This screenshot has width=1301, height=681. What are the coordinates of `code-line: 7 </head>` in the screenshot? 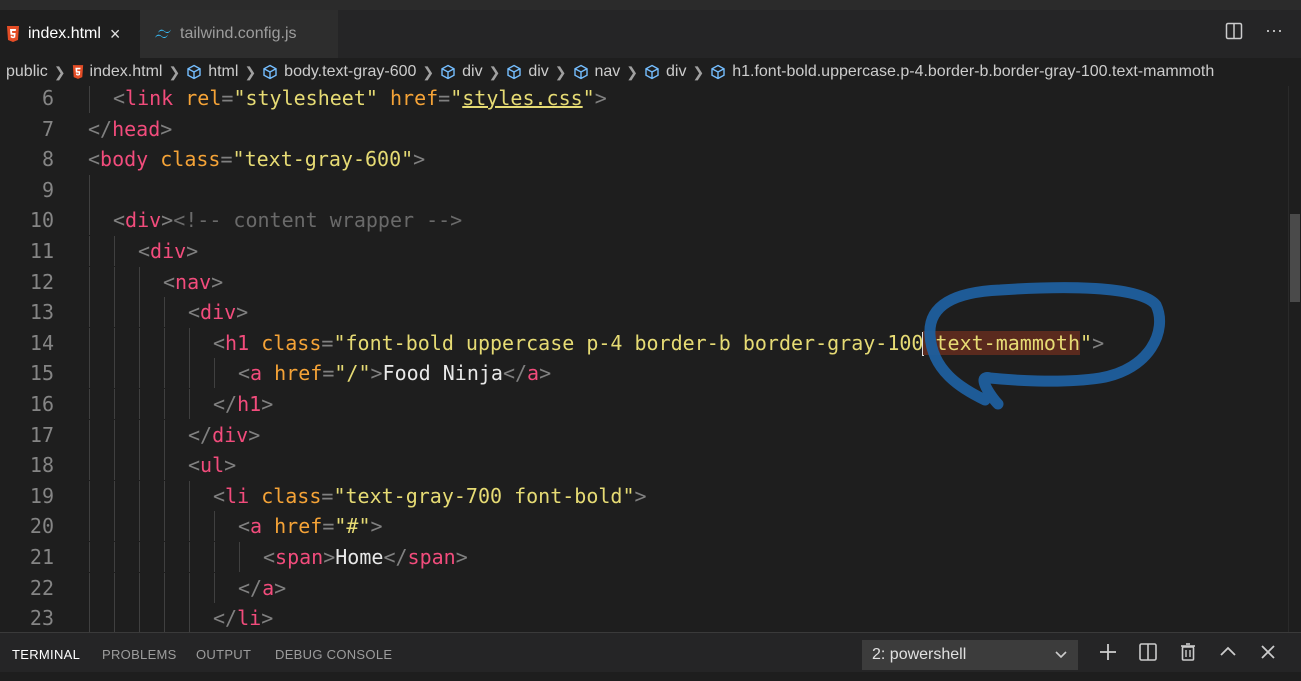 It's located at (644, 129).